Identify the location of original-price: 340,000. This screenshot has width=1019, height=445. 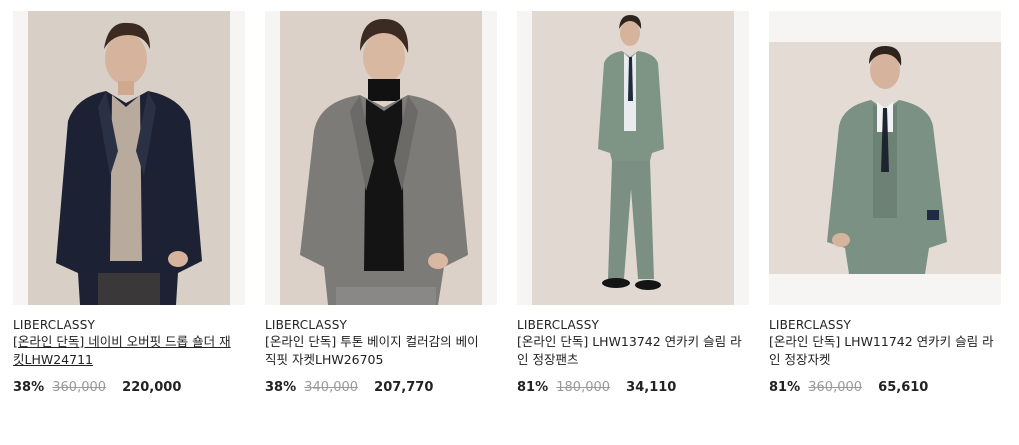
(331, 387).